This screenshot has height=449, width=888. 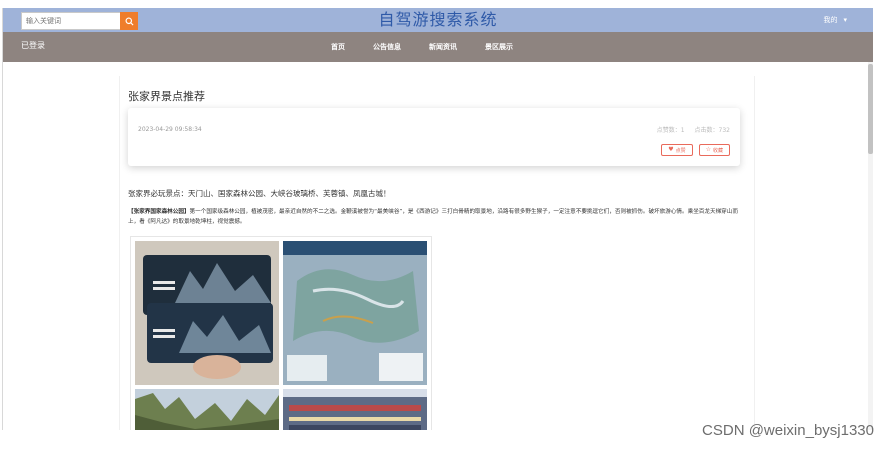 I want to click on user-menu-label: 我的, so click(x=830, y=20).